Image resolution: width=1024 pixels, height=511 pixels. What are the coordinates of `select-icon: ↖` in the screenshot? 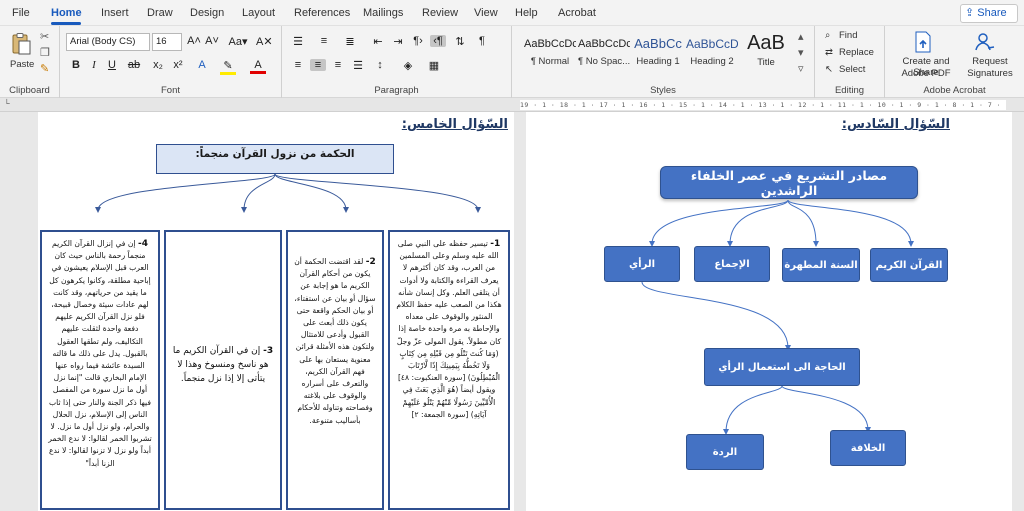 It's located at (829, 69).